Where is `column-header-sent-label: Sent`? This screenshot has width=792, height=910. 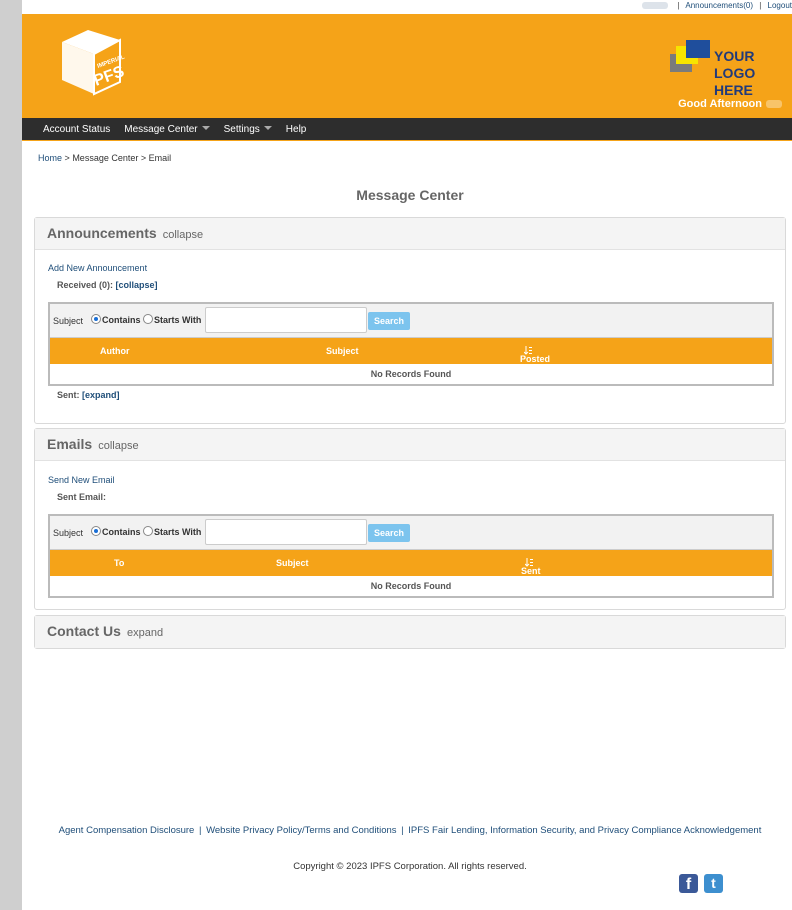 column-header-sent-label: Sent is located at coordinates (531, 571).